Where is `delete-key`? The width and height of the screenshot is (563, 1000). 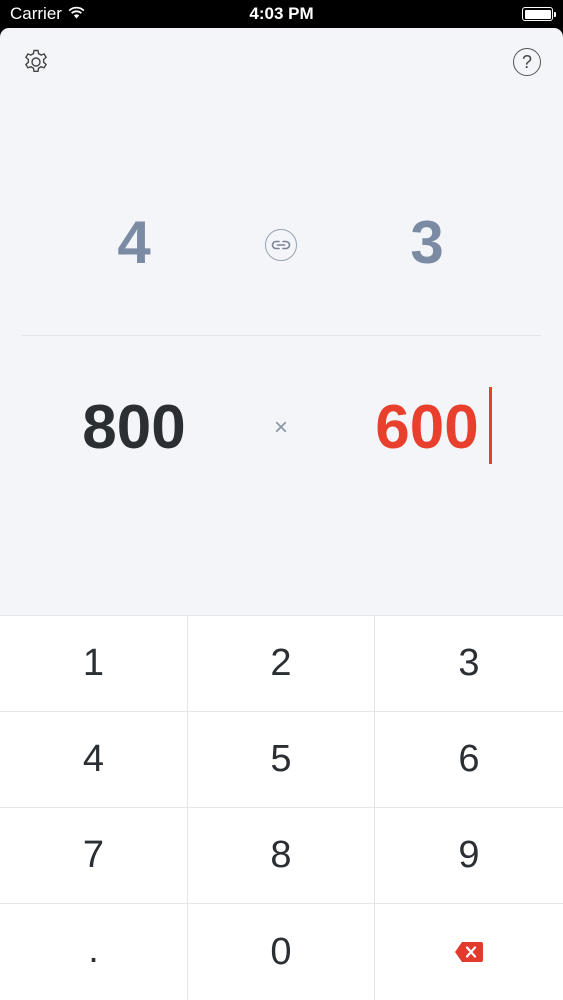
delete-key is located at coordinates (469, 952).